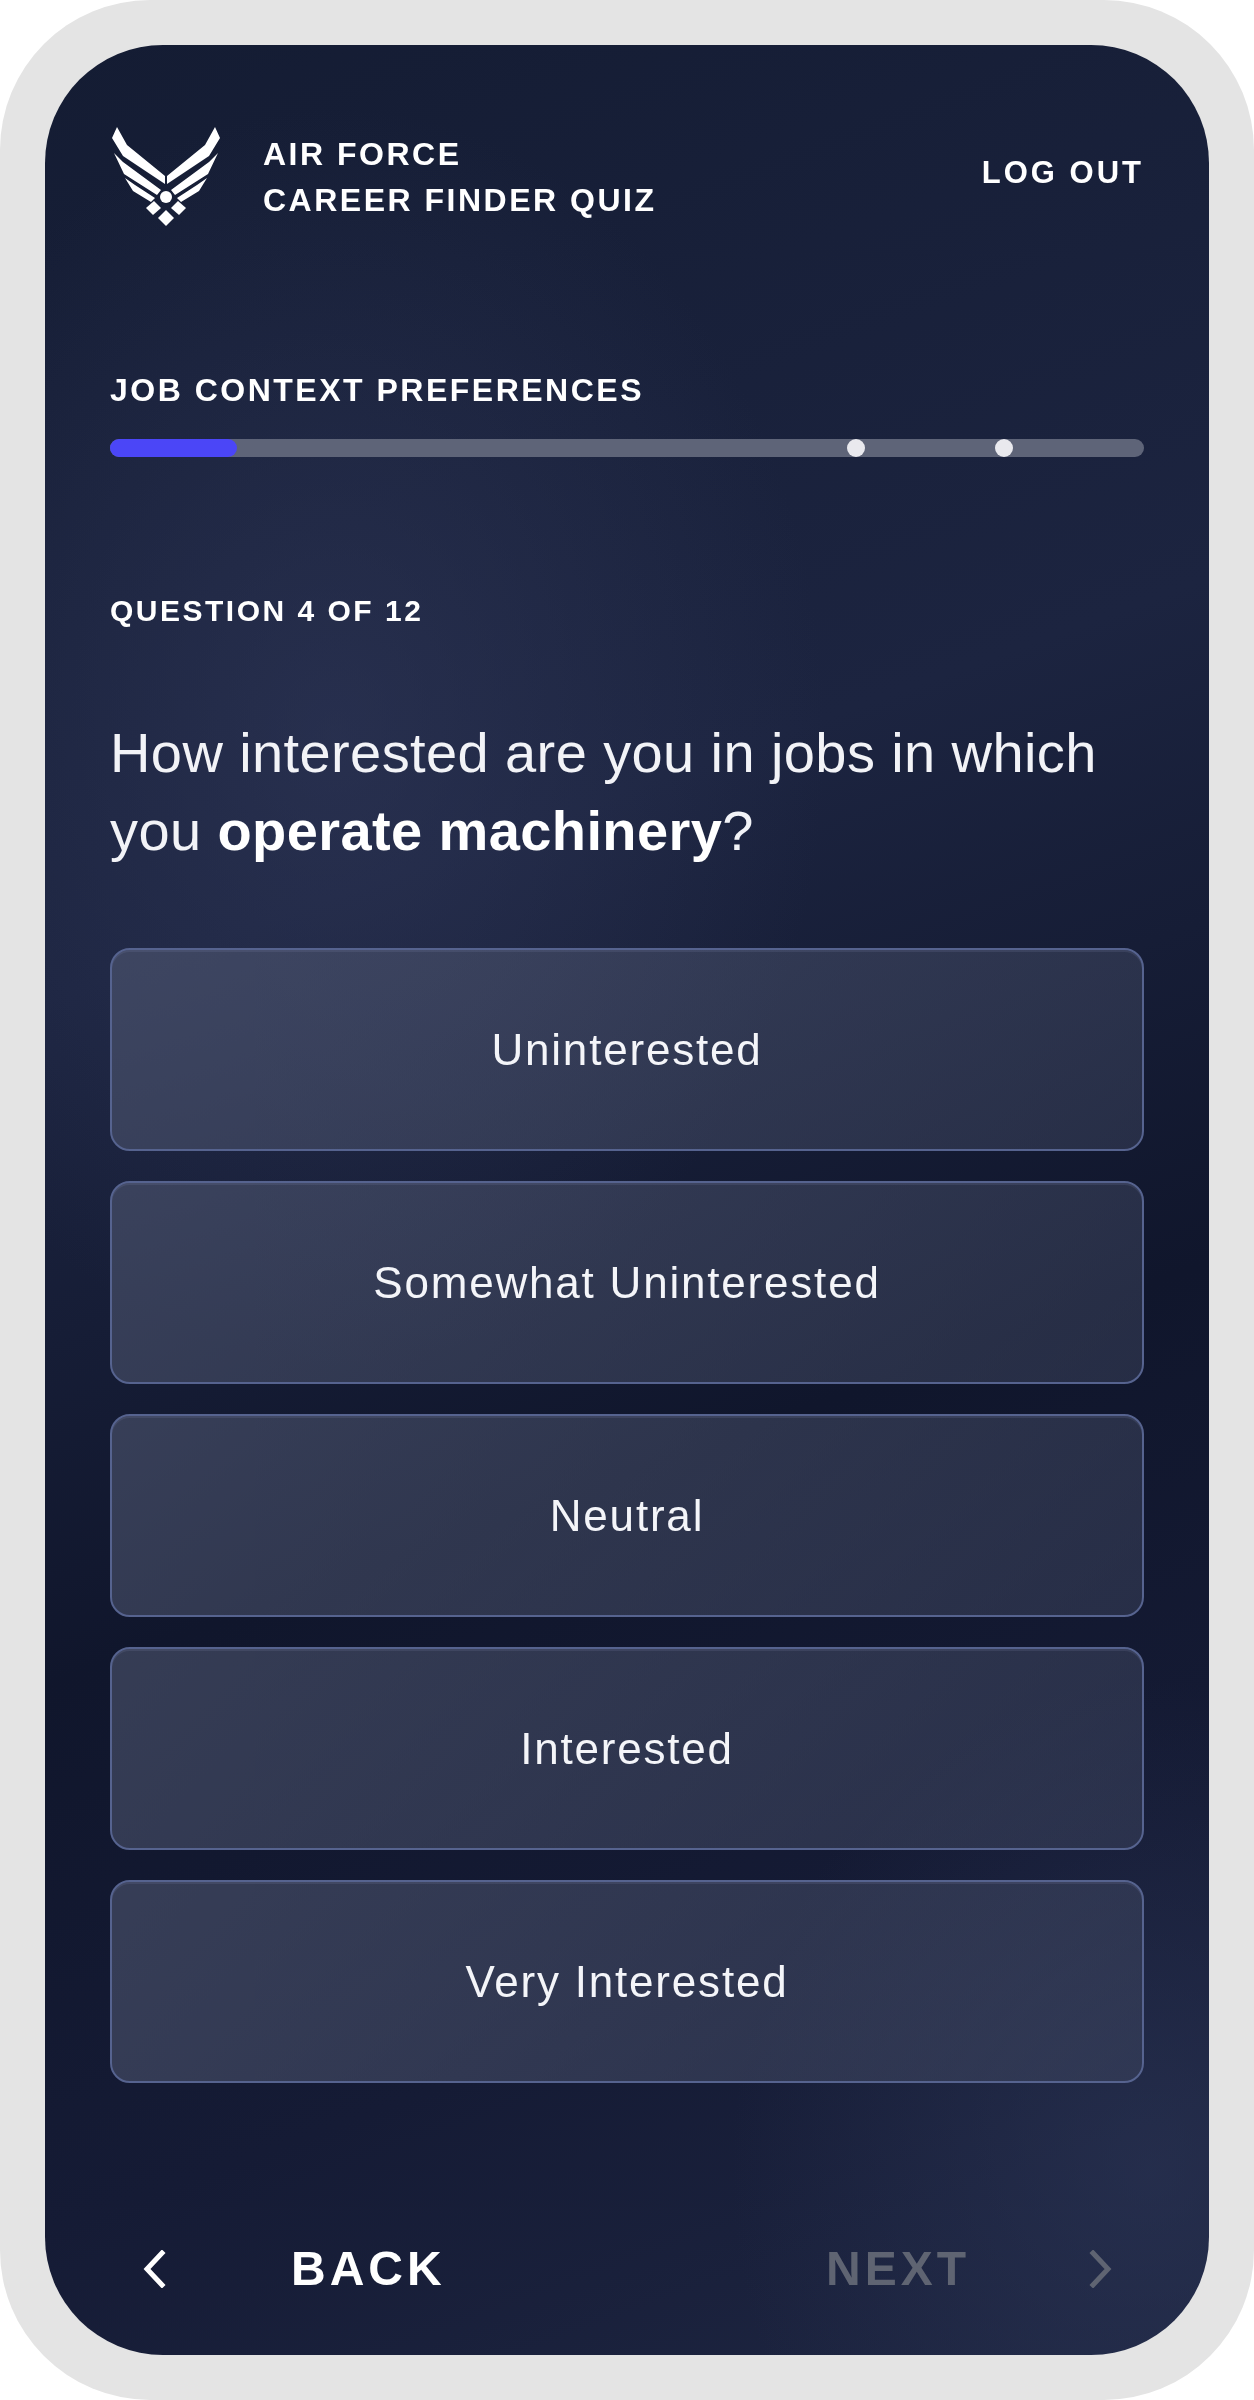 This screenshot has width=1254, height=2400. I want to click on section-label: JOB CONTEXT PREFERENCES, so click(377, 390).